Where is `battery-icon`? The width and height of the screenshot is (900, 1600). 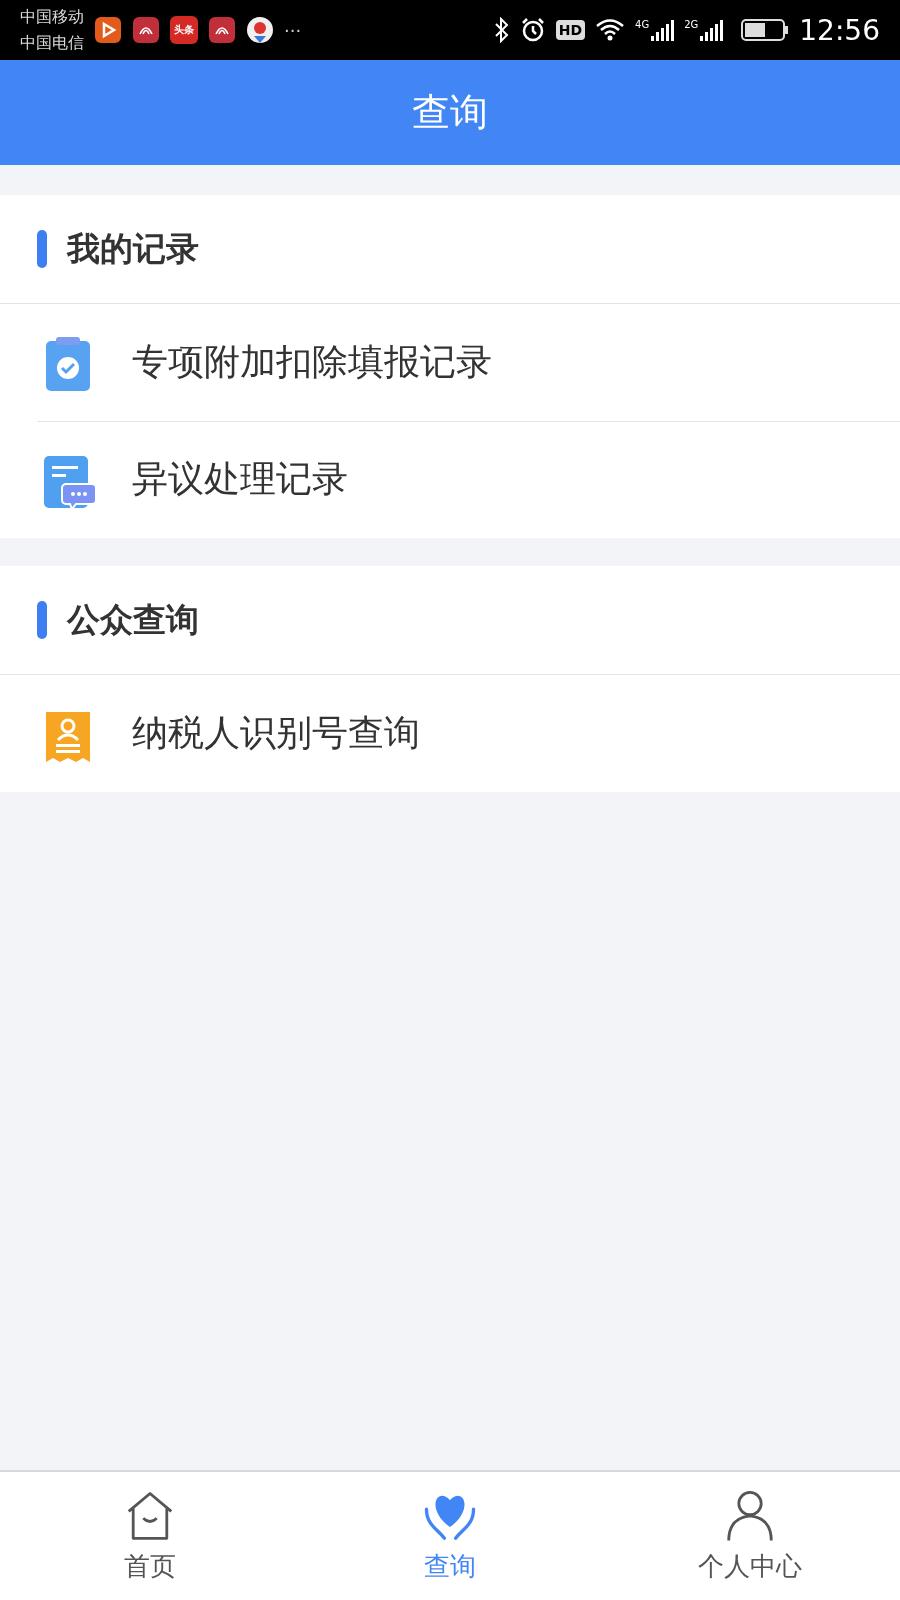 battery-icon is located at coordinates (765, 30).